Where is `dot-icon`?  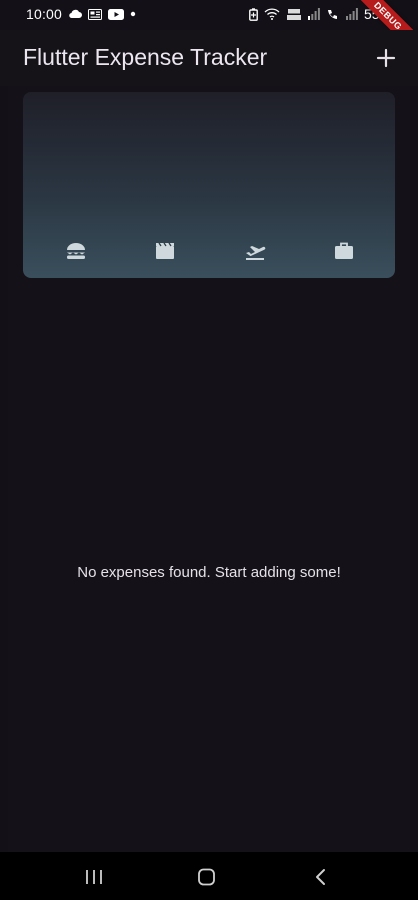
dot-icon is located at coordinates (133, 14).